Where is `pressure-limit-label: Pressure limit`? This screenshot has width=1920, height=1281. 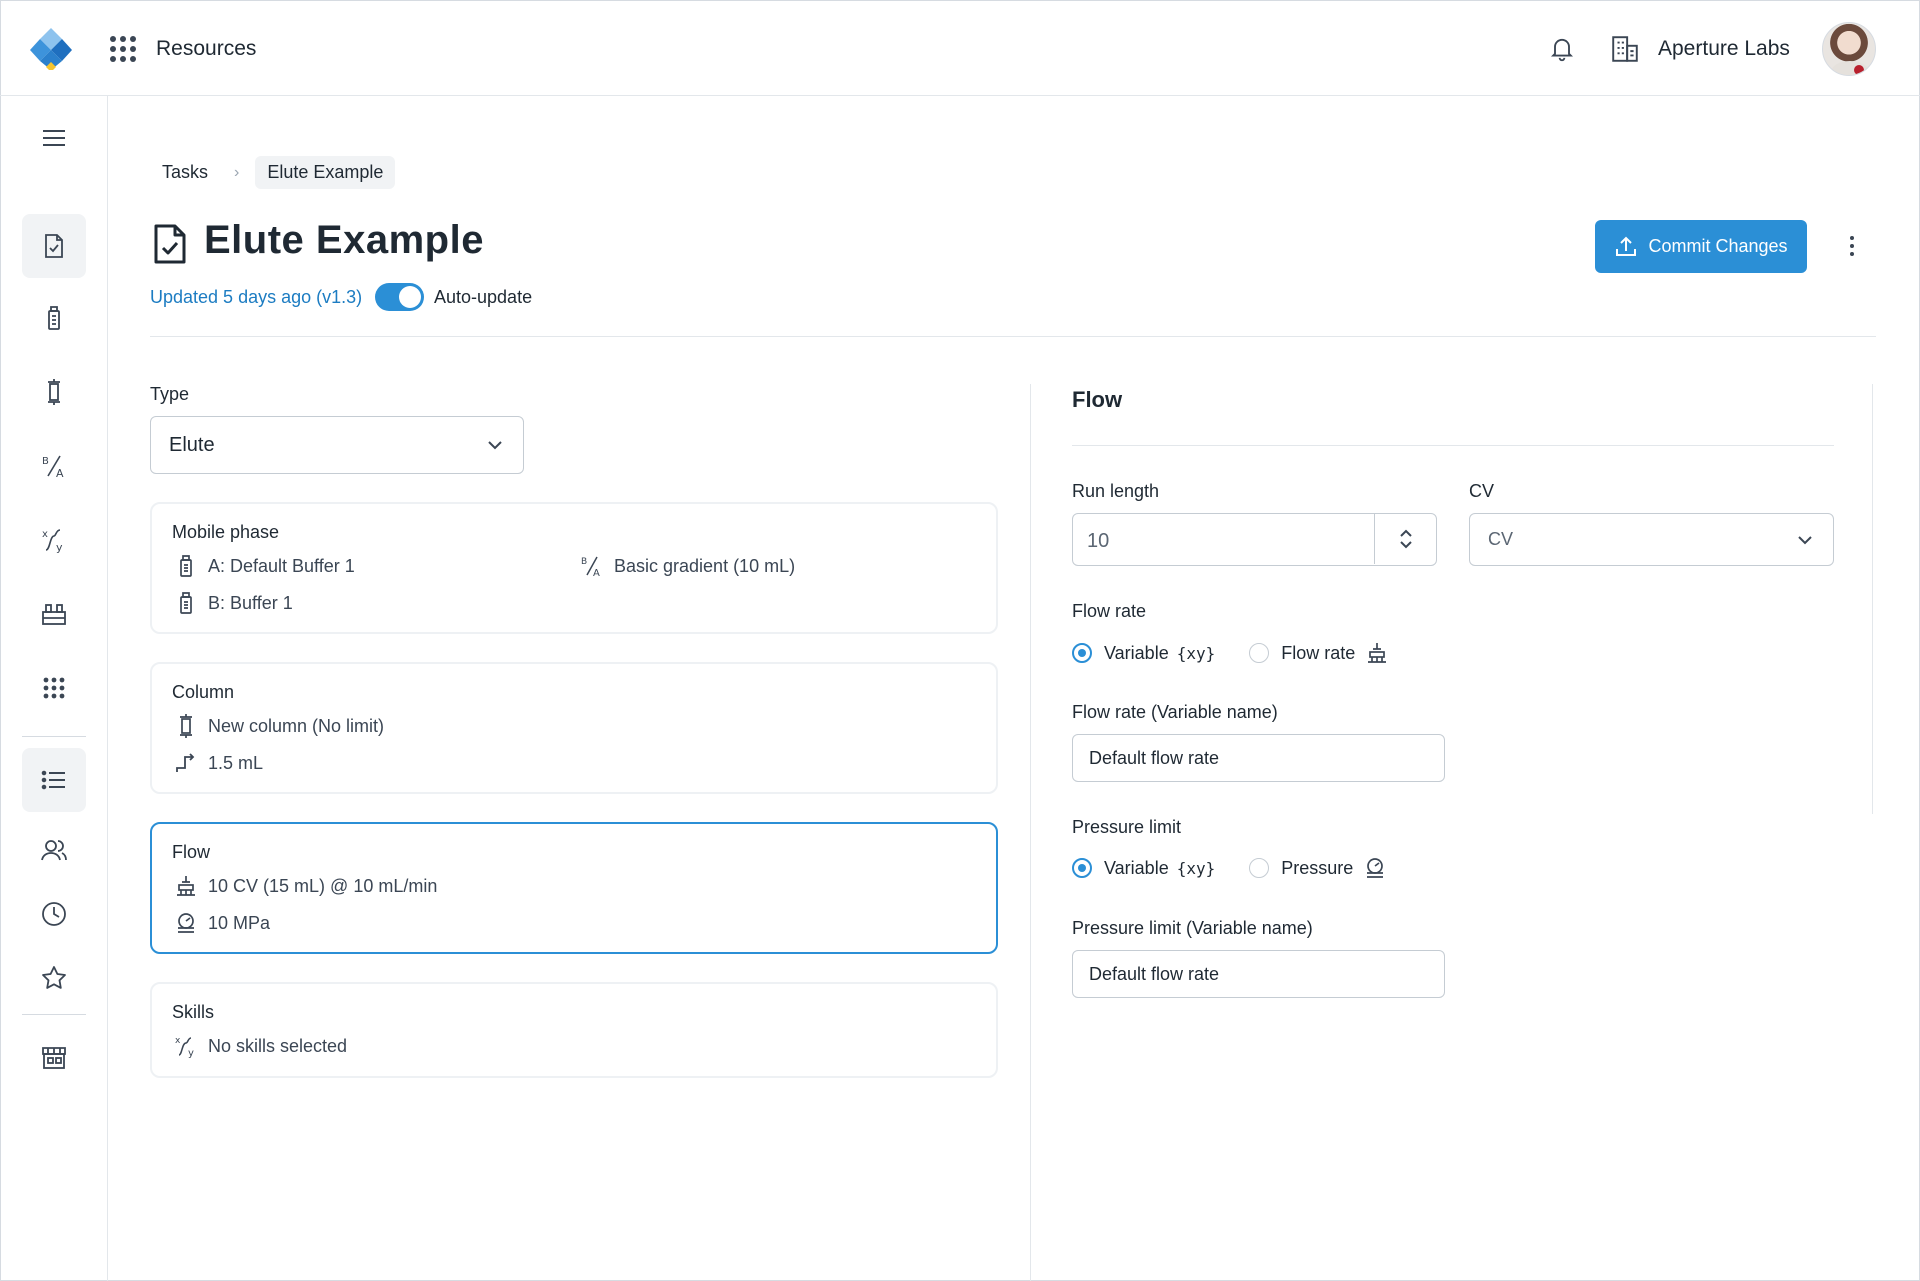
pressure-limit-label: Pressure limit is located at coordinates (1127, 827).